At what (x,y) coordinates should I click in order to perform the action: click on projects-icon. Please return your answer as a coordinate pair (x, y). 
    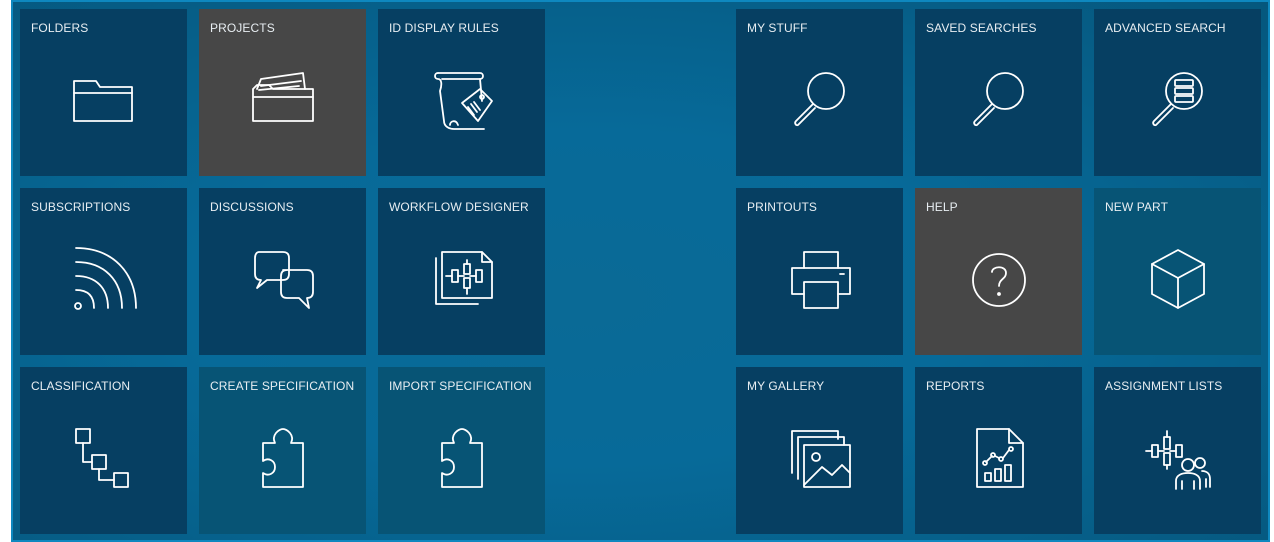
    Looking at the image, I should click on (283, 99).